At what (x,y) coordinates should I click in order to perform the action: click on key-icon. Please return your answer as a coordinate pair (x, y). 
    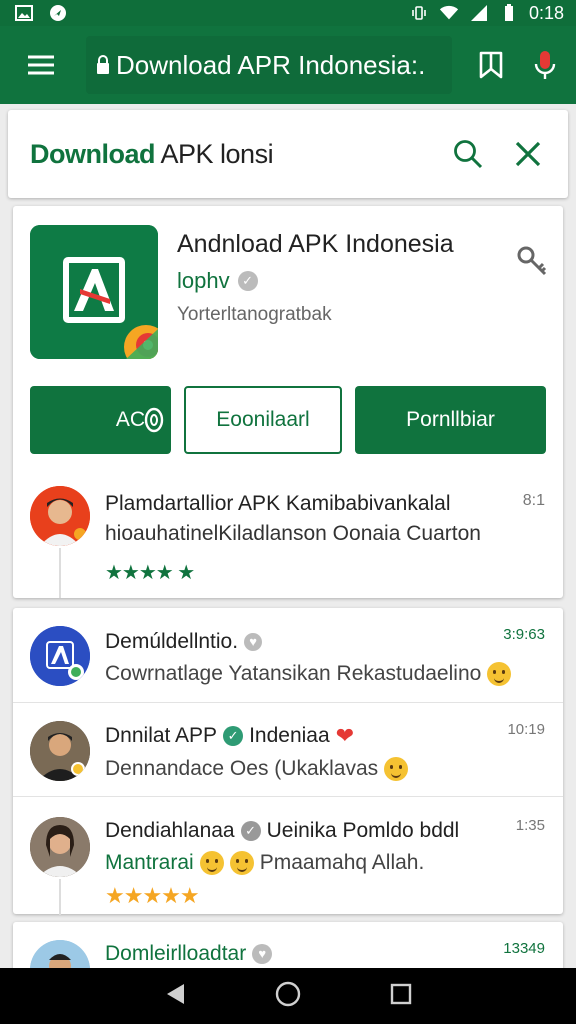
    Looking at the image, I should click on (532, 261).